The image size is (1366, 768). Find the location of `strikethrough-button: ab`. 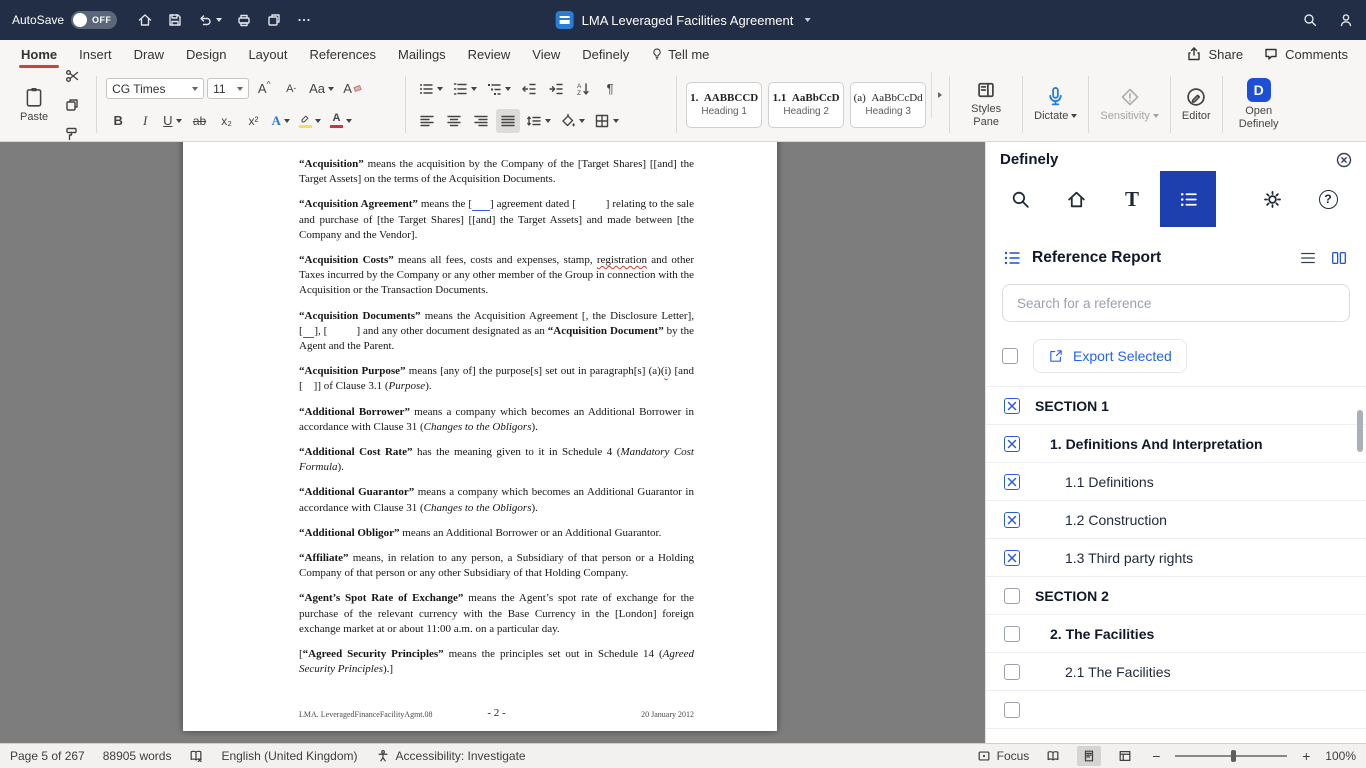

strikethrough-button: ab is located at coordinates (200, 121).